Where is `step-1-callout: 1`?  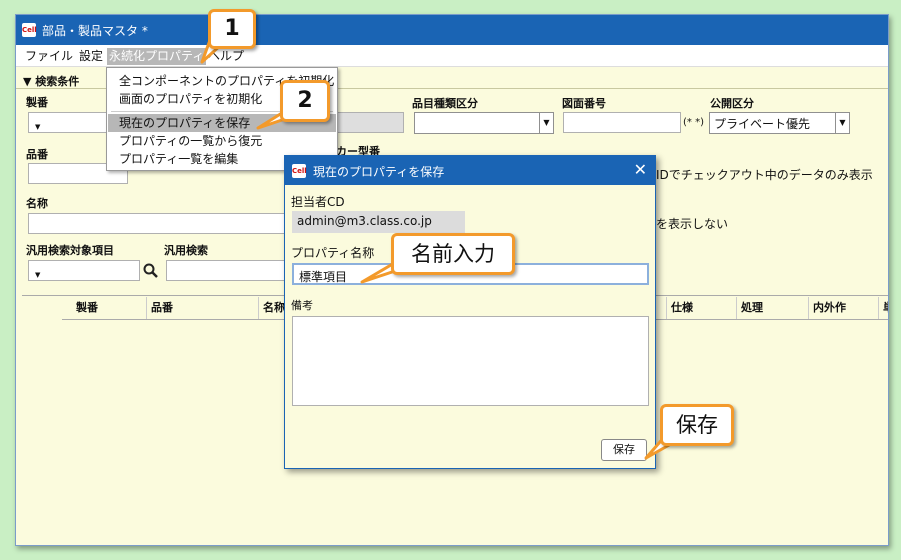
step-1-callout: 1 is located at coordinates (232, 29).